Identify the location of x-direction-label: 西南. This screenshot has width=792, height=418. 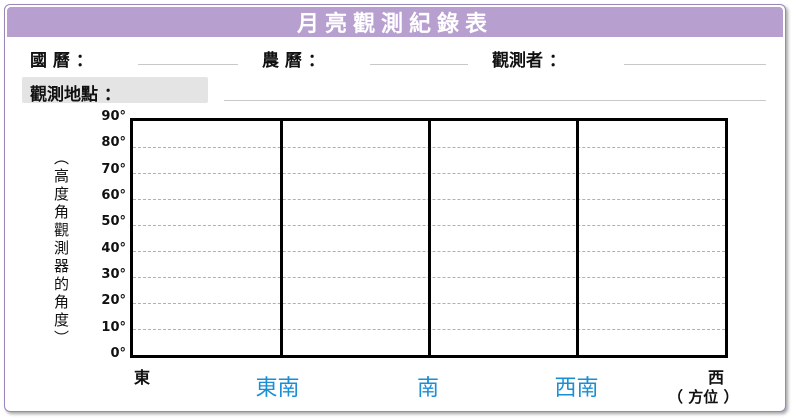
(576, 388).